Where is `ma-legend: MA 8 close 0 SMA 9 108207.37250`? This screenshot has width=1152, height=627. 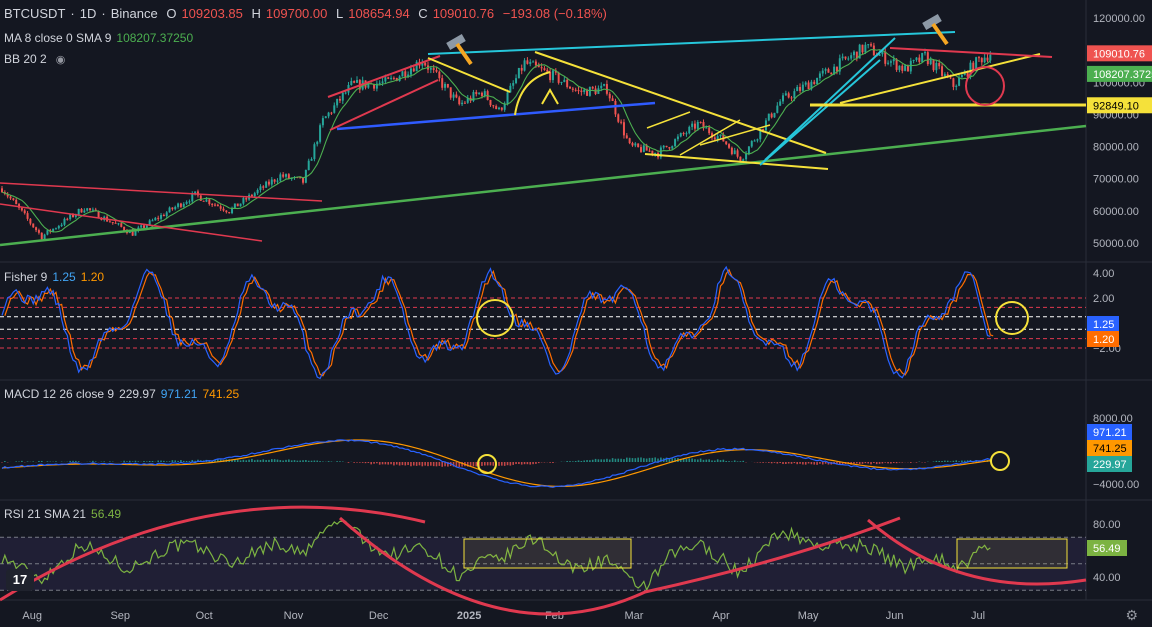
ma-legend: MA 8 close 0 SMA 9 108207.37250 is located at coordinates (101, 38).